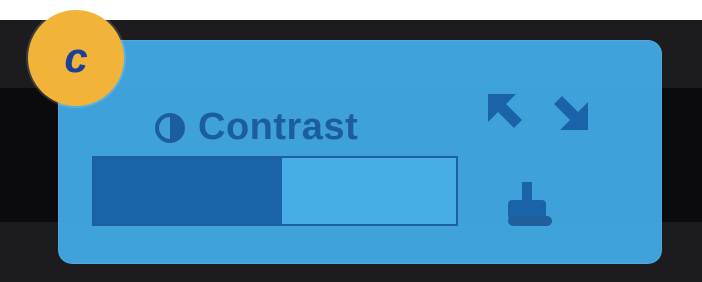 This screenshot has width=702, height=282. What do you see at coordinates (188, 191) in the screenshot?
I see `contrast-slider-fill` at bounding box center [188, 191].